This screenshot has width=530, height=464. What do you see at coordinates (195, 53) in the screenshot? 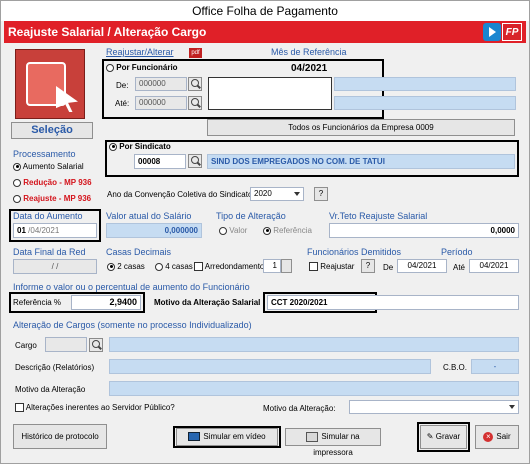
I see `pdf-icon: pdf` at bounding box center [195, 53].